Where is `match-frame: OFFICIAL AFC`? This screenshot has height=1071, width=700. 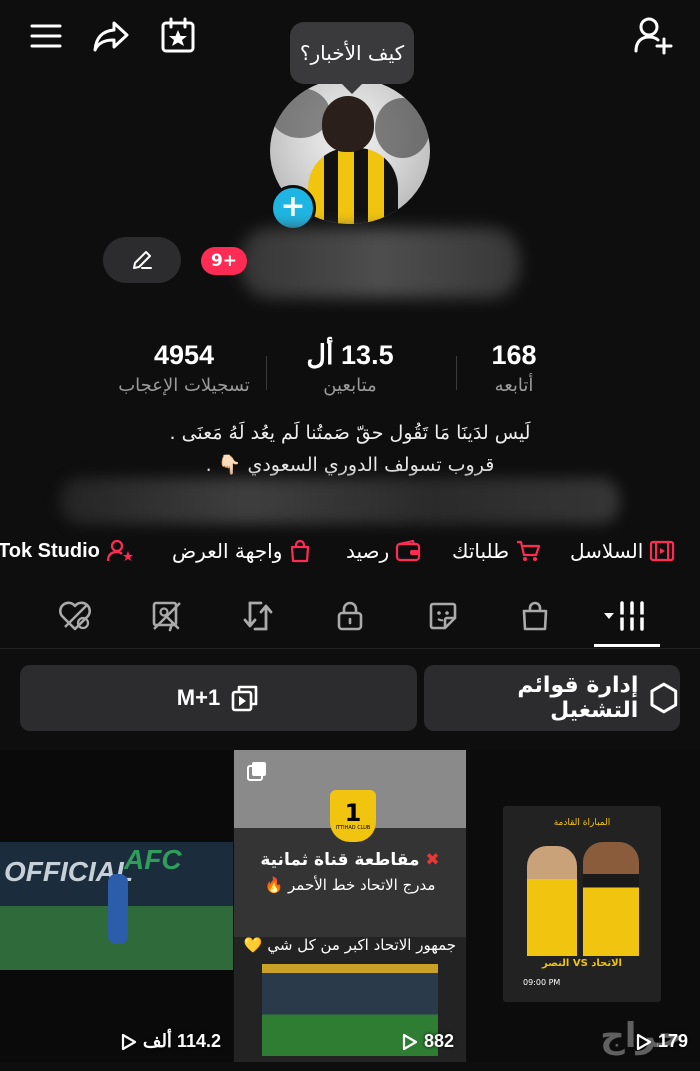 match-frame: OFFICIAL AFC is located at coordinates (116, 906).